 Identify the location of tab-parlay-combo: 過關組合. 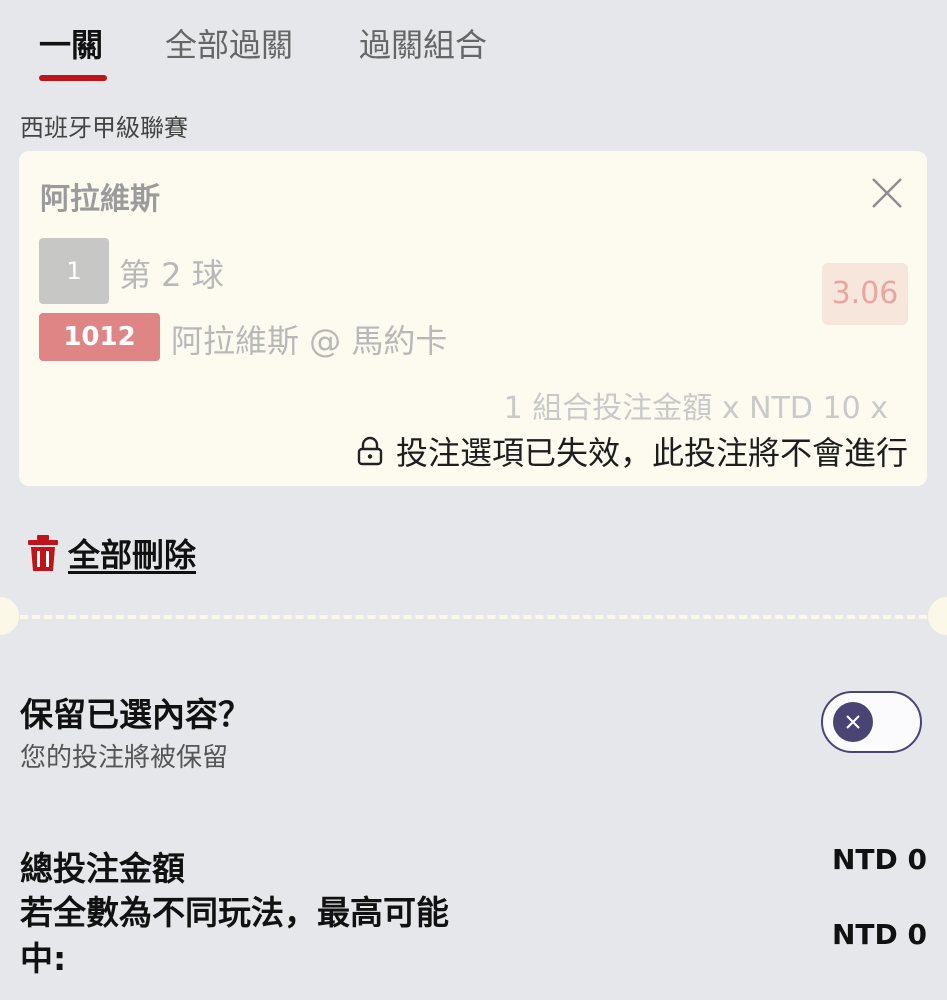
(423, 43).